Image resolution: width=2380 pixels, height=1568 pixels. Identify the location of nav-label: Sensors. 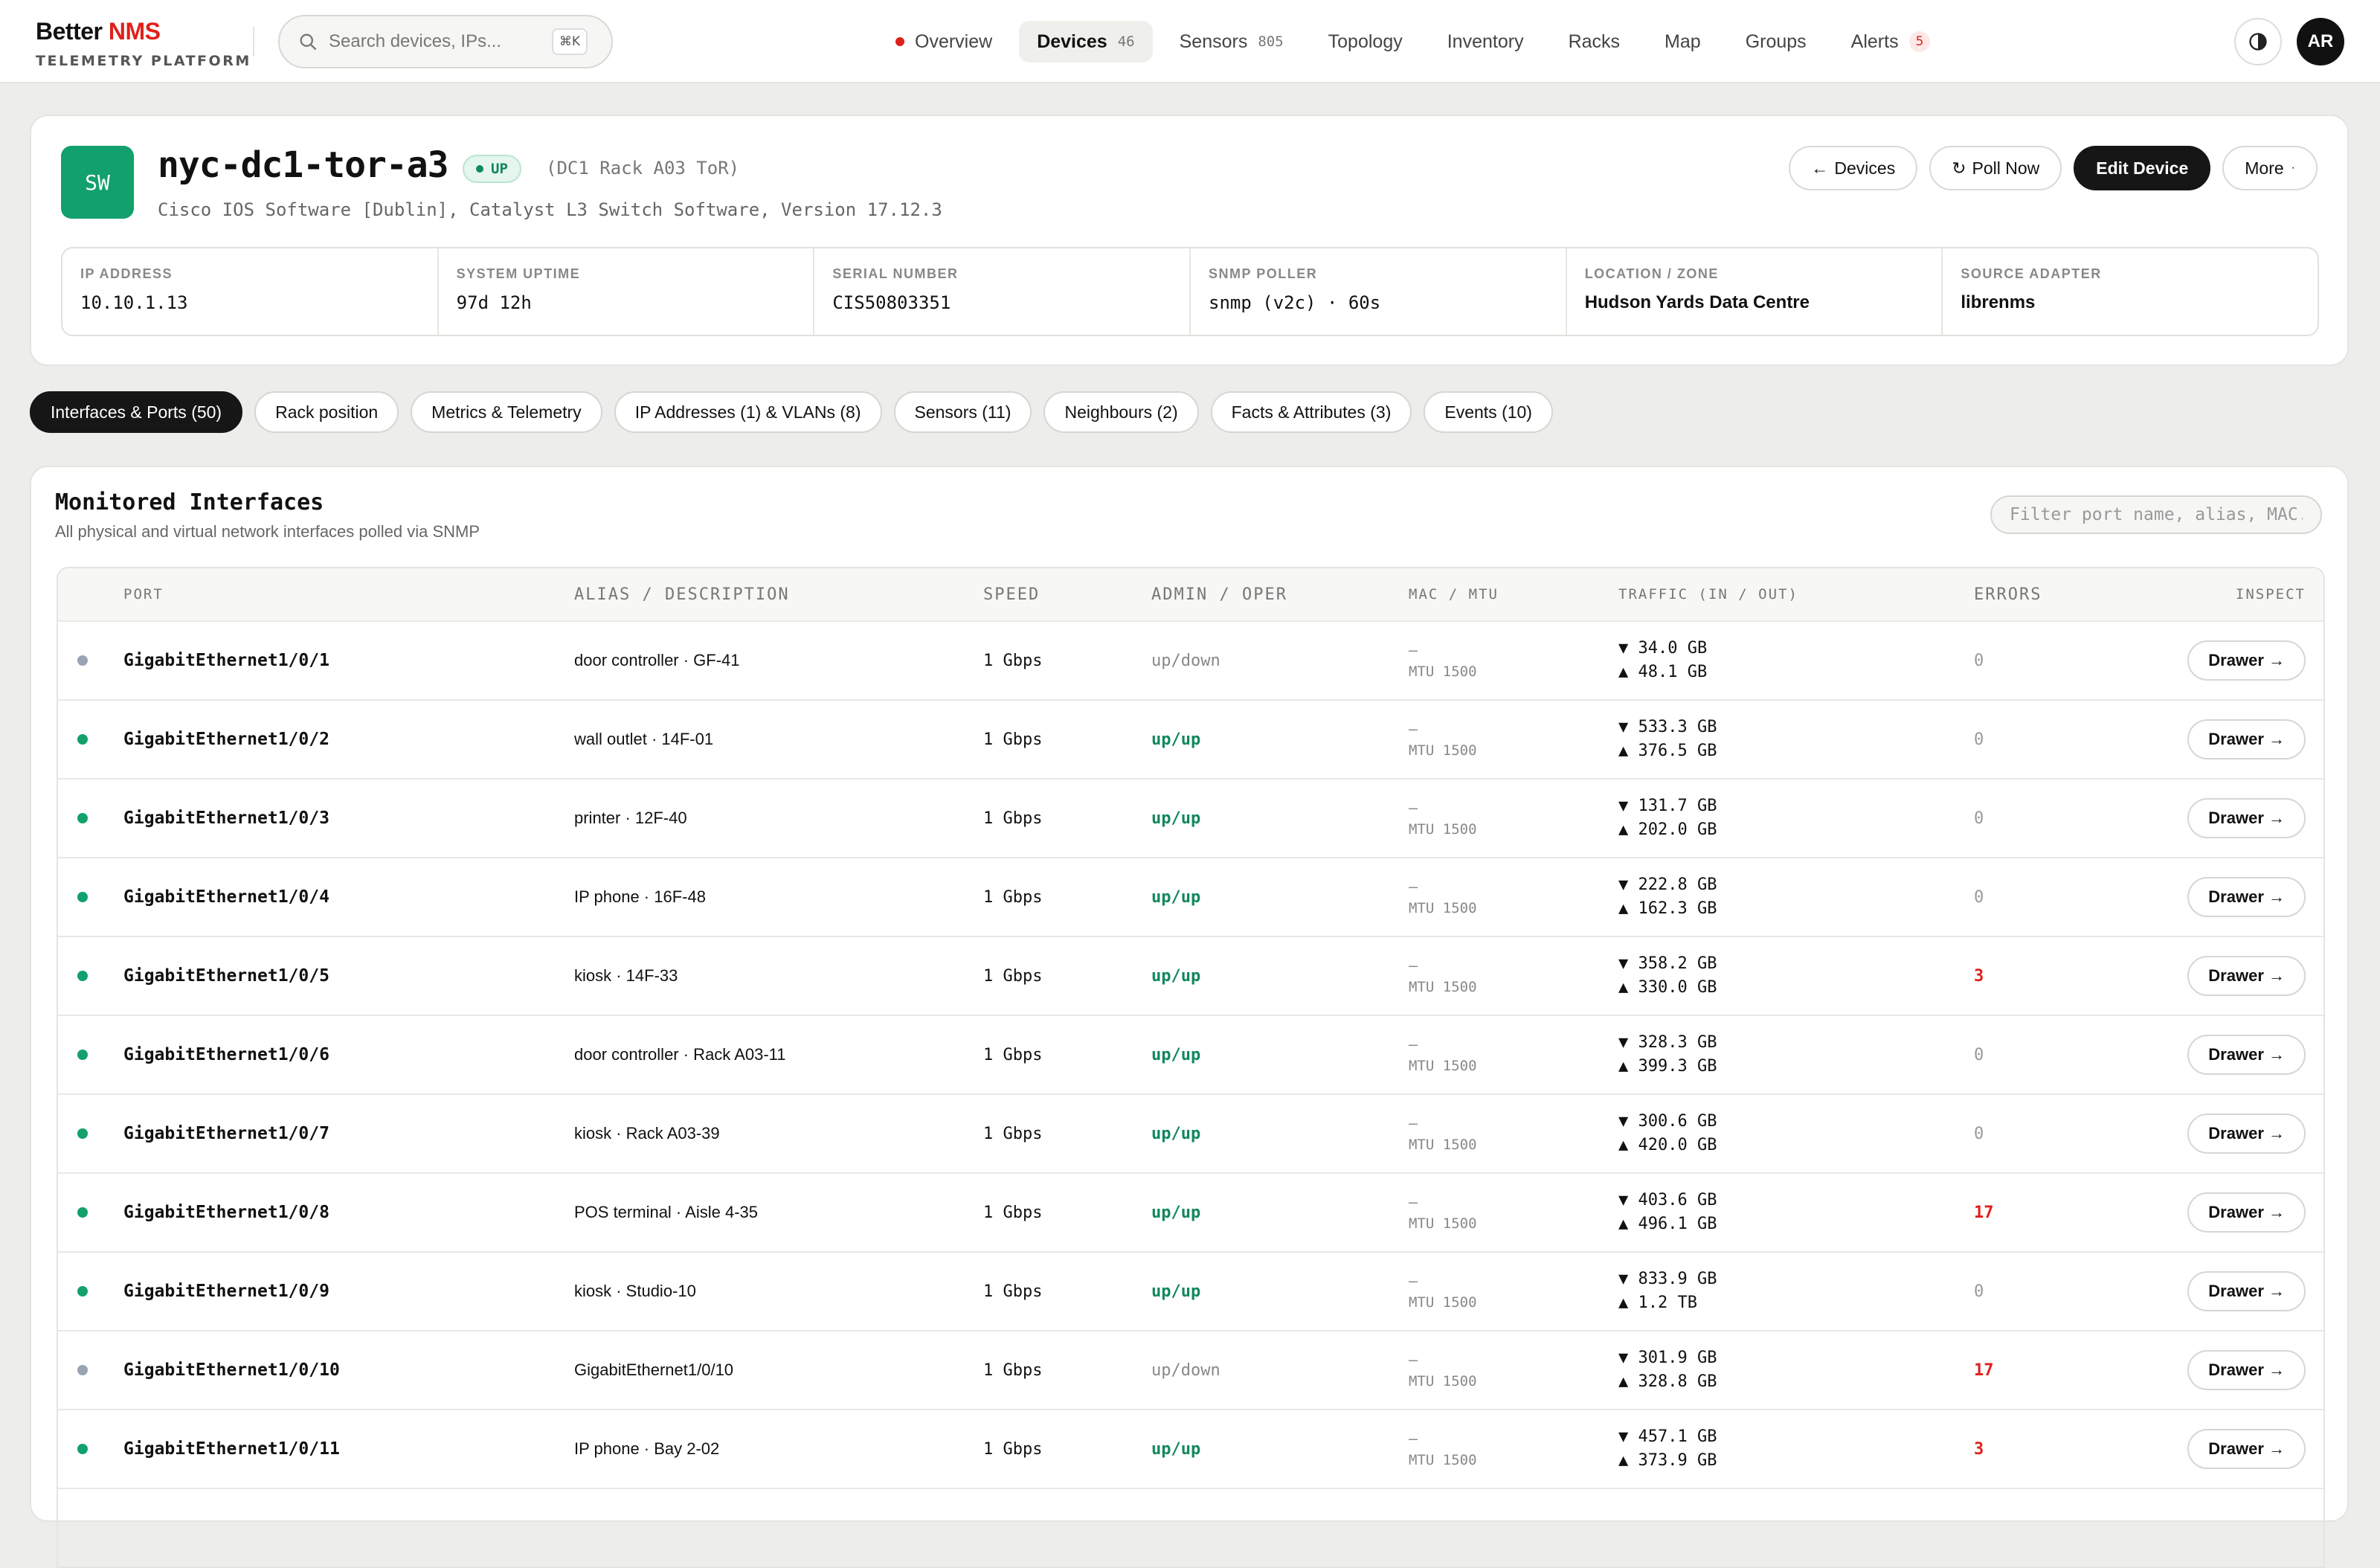
(1214, 41).